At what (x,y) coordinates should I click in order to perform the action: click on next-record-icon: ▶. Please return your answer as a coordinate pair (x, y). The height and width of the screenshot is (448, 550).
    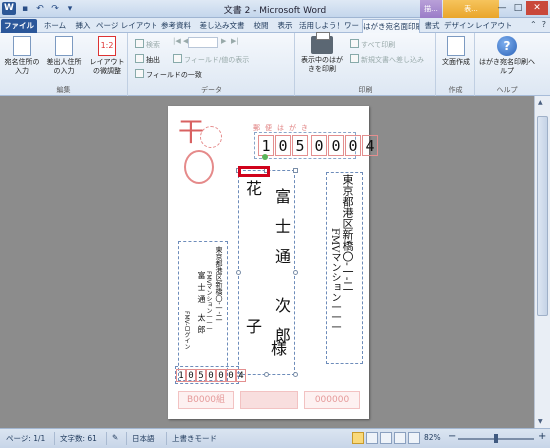
    Looking at the image, I should click on (223, 41).